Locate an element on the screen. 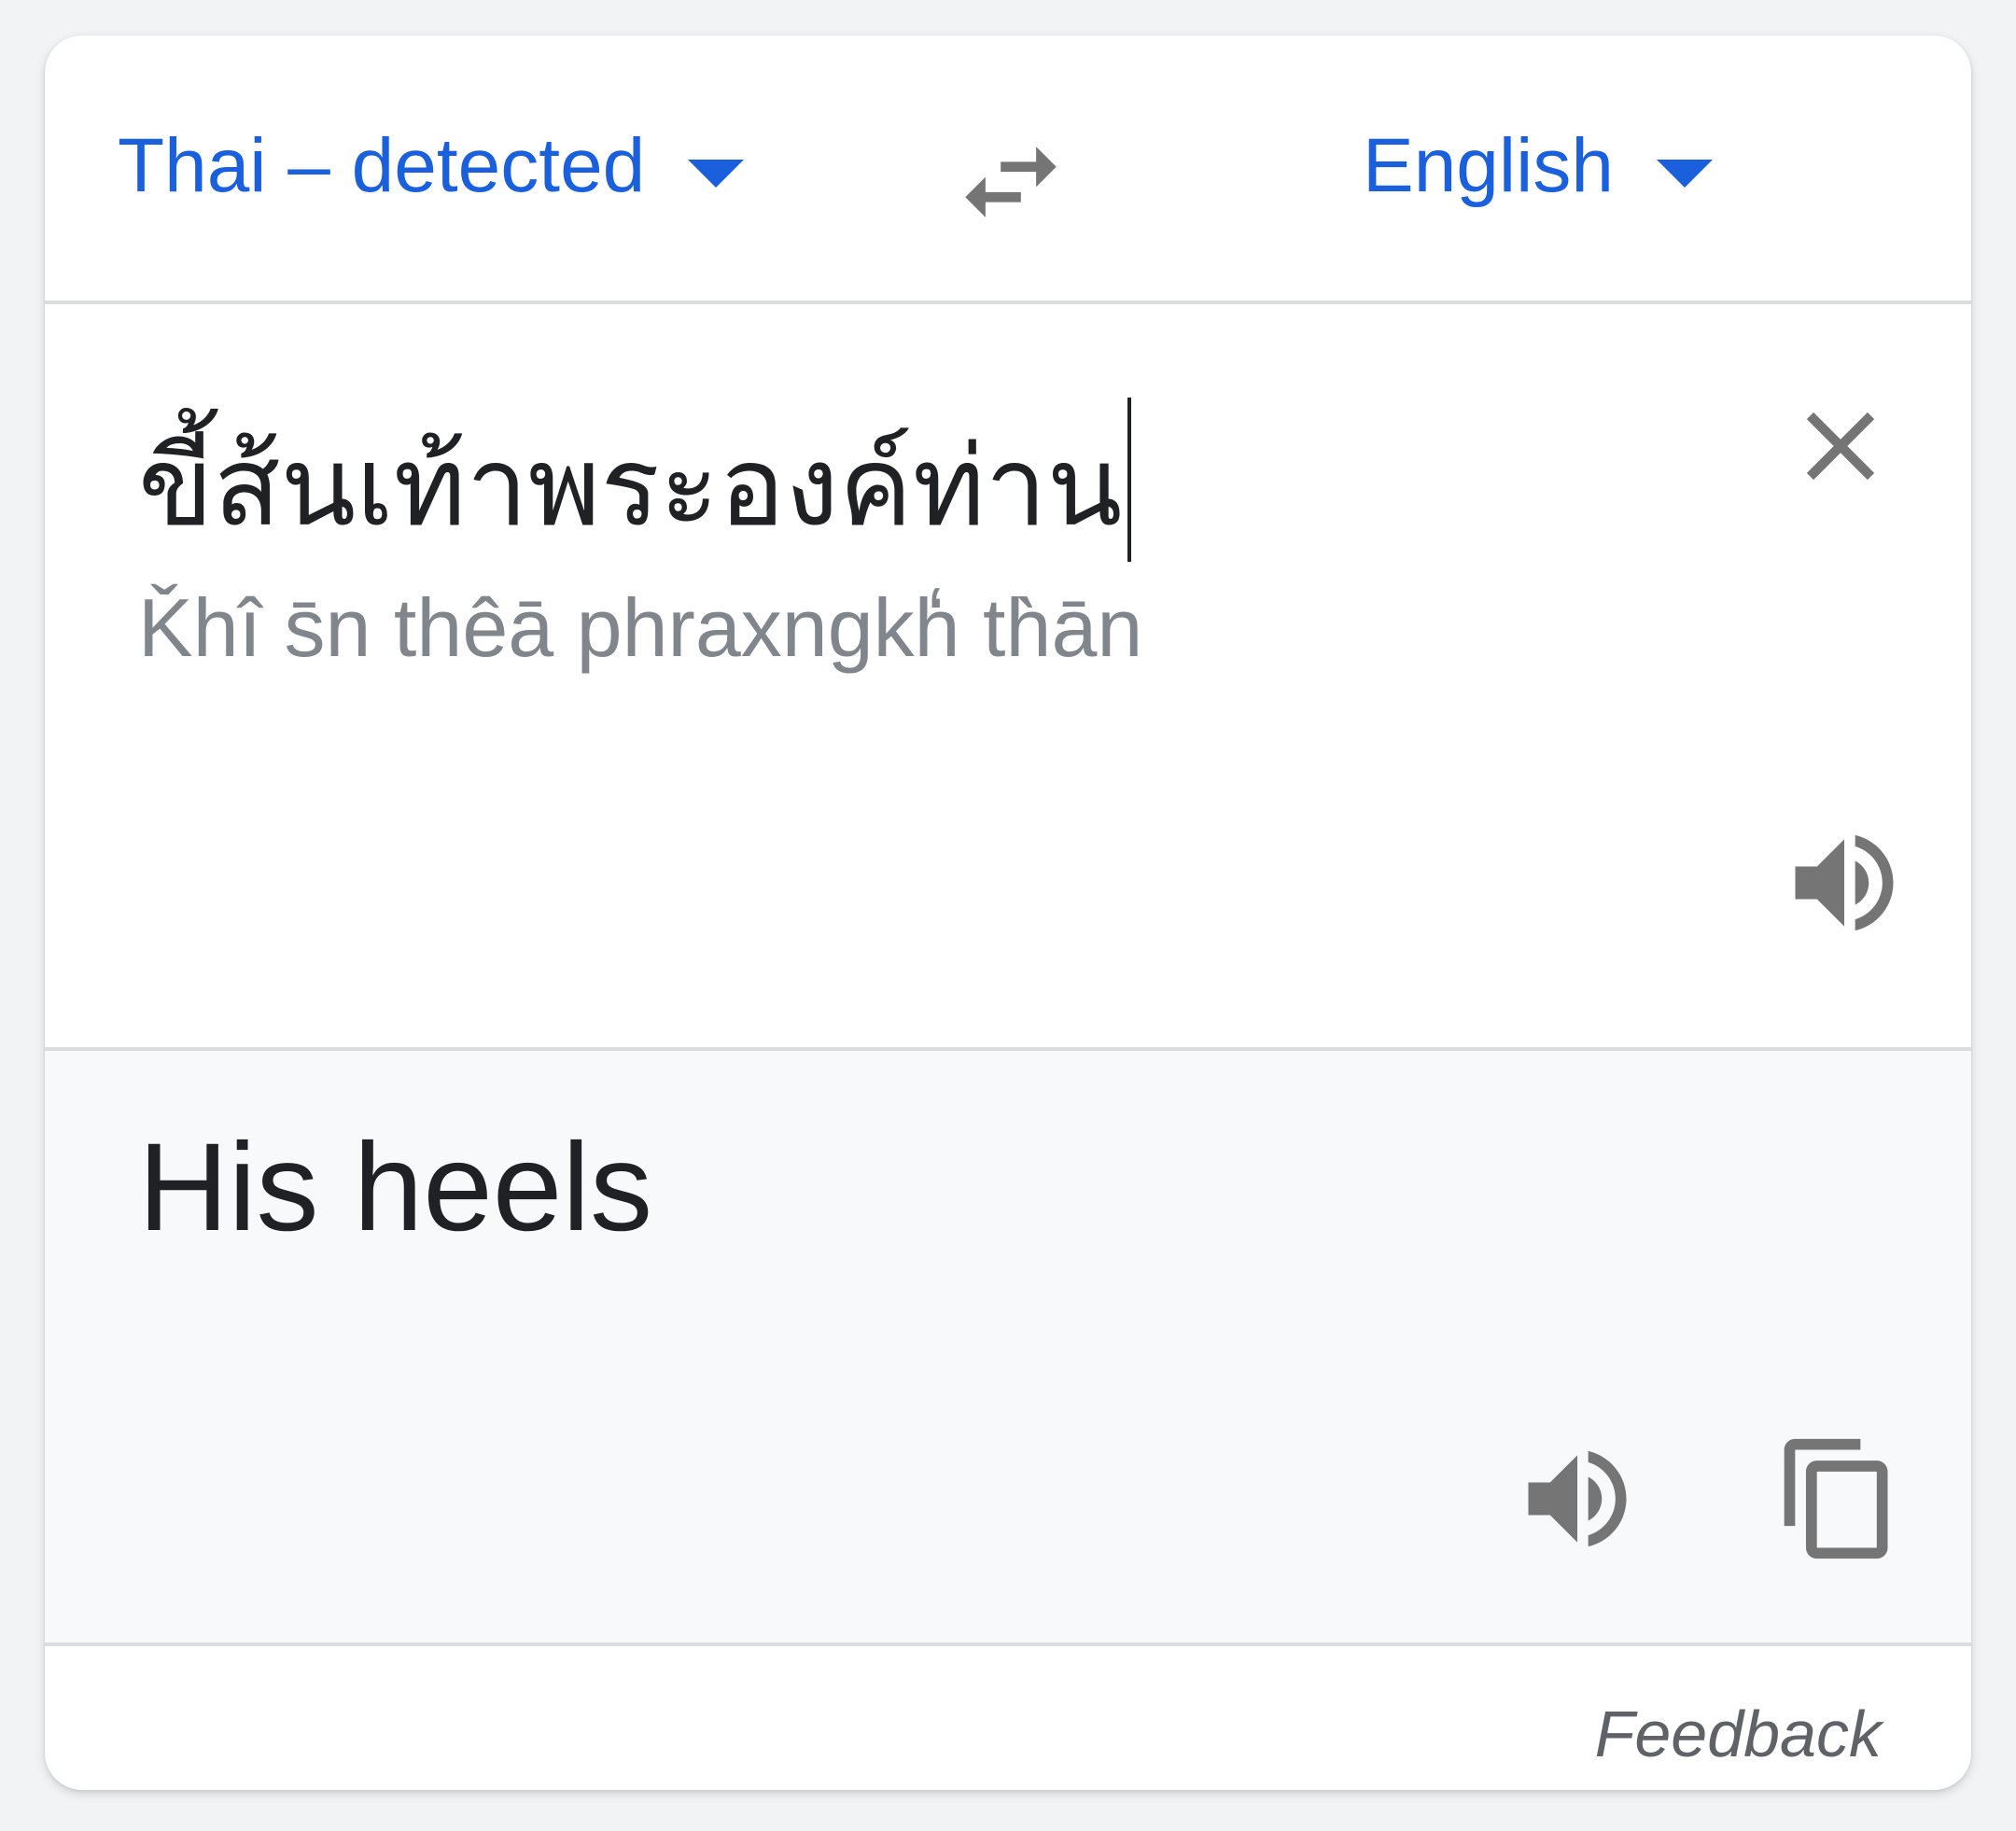 This screenshot has height=1831, width=2016. language-bar: Thai – detected English is located at coordinates (1008, 169).